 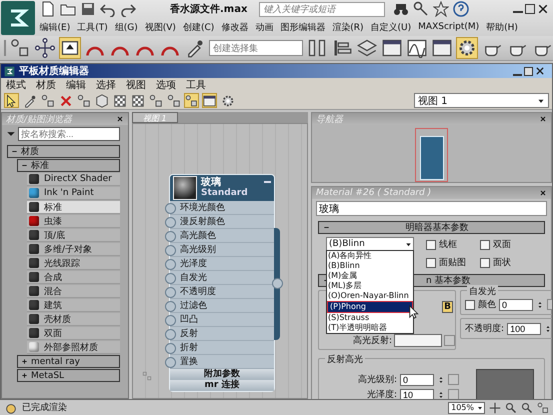 I want to click on menu-item: MAXScript(M), so click(x=448, y=27).